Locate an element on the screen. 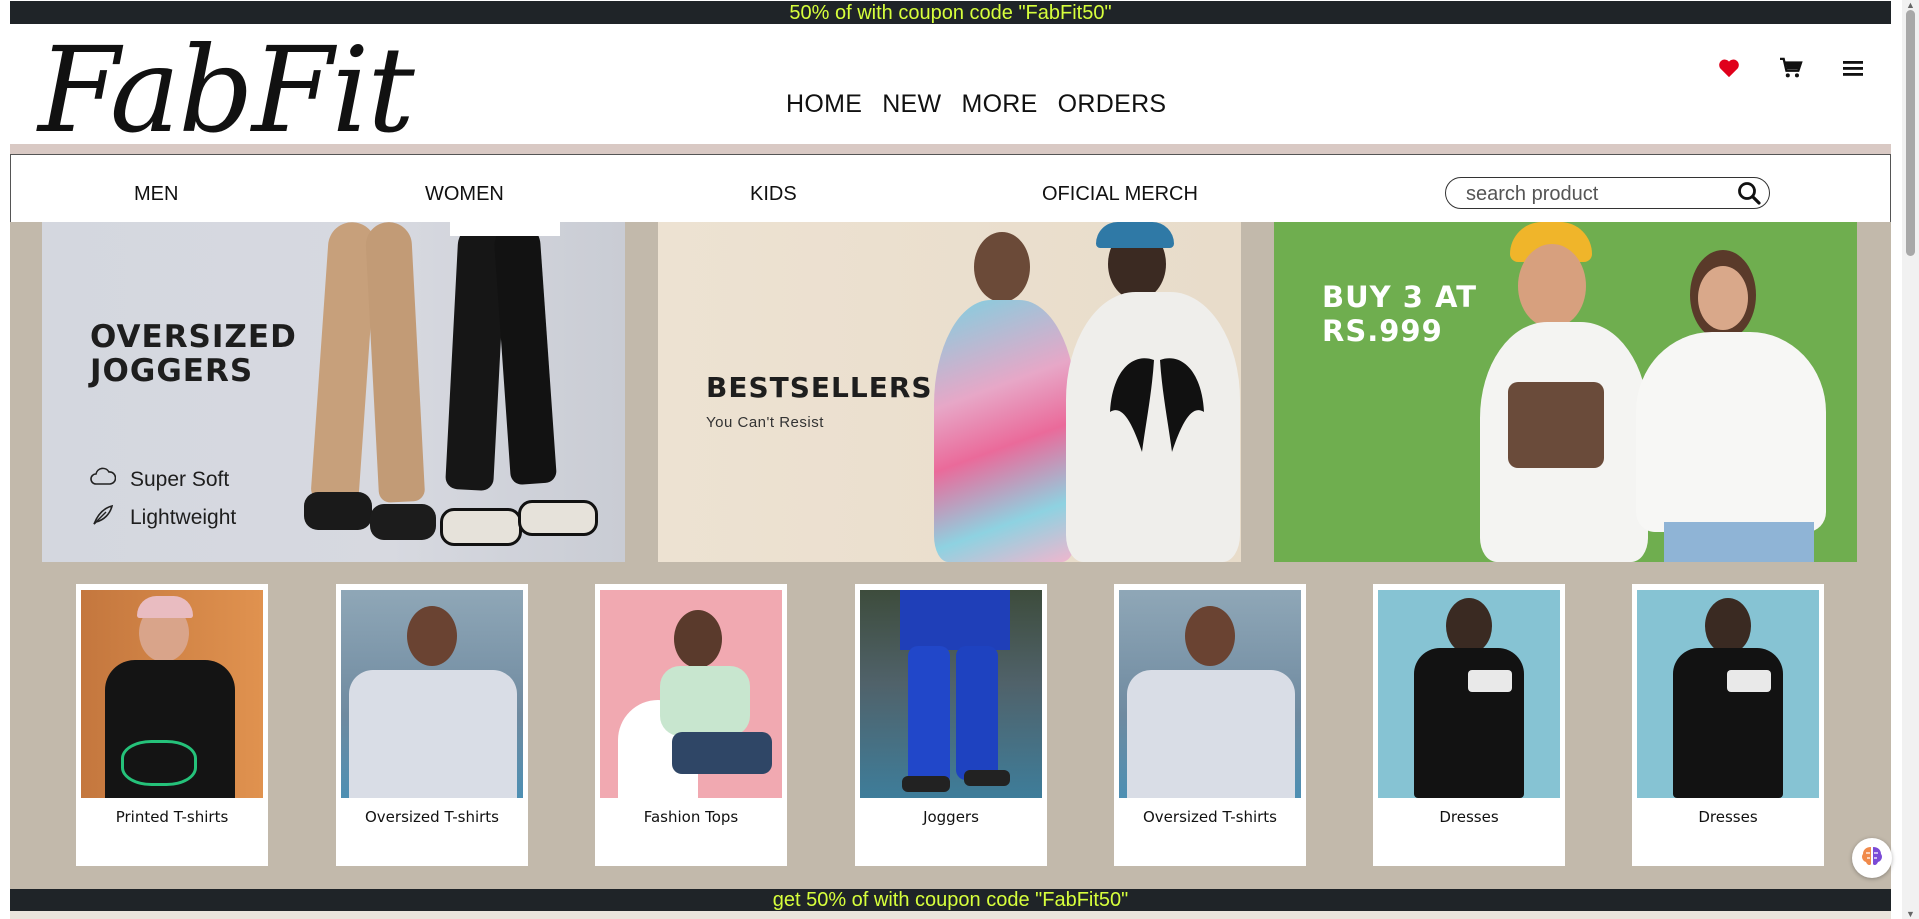  menu-icon is located at coordinates (1853, 68).